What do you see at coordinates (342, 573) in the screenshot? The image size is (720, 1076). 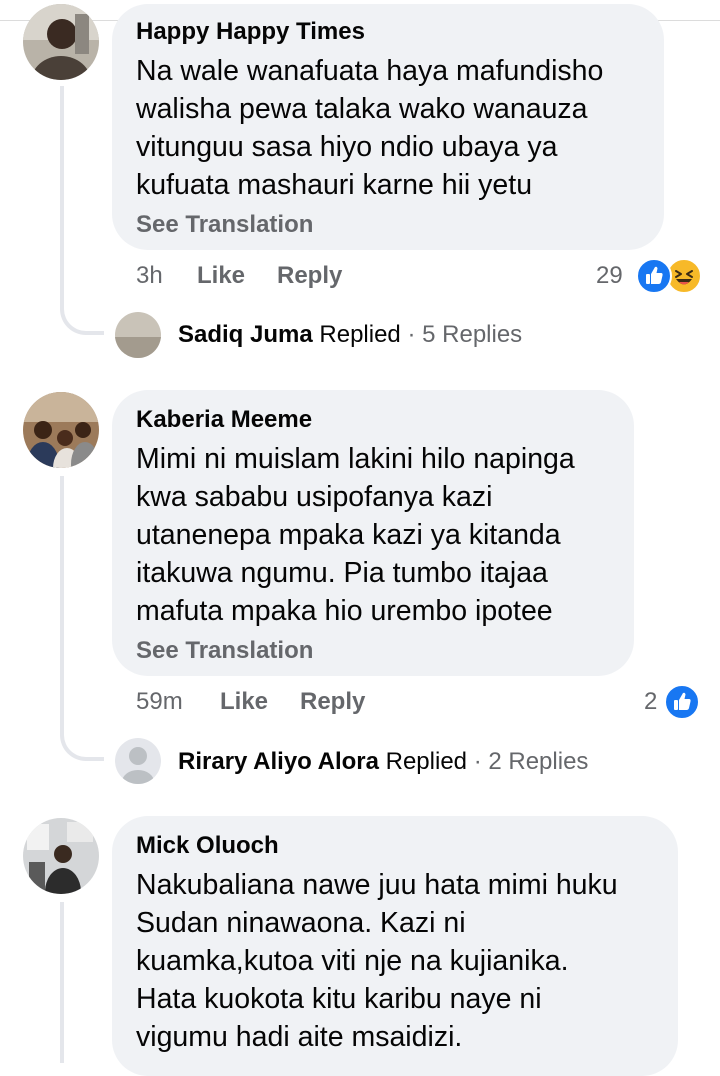 I see `comment-text-line: itakuwa ngumu. Pia tumbo itajaa` at bounding box center [342, 573].